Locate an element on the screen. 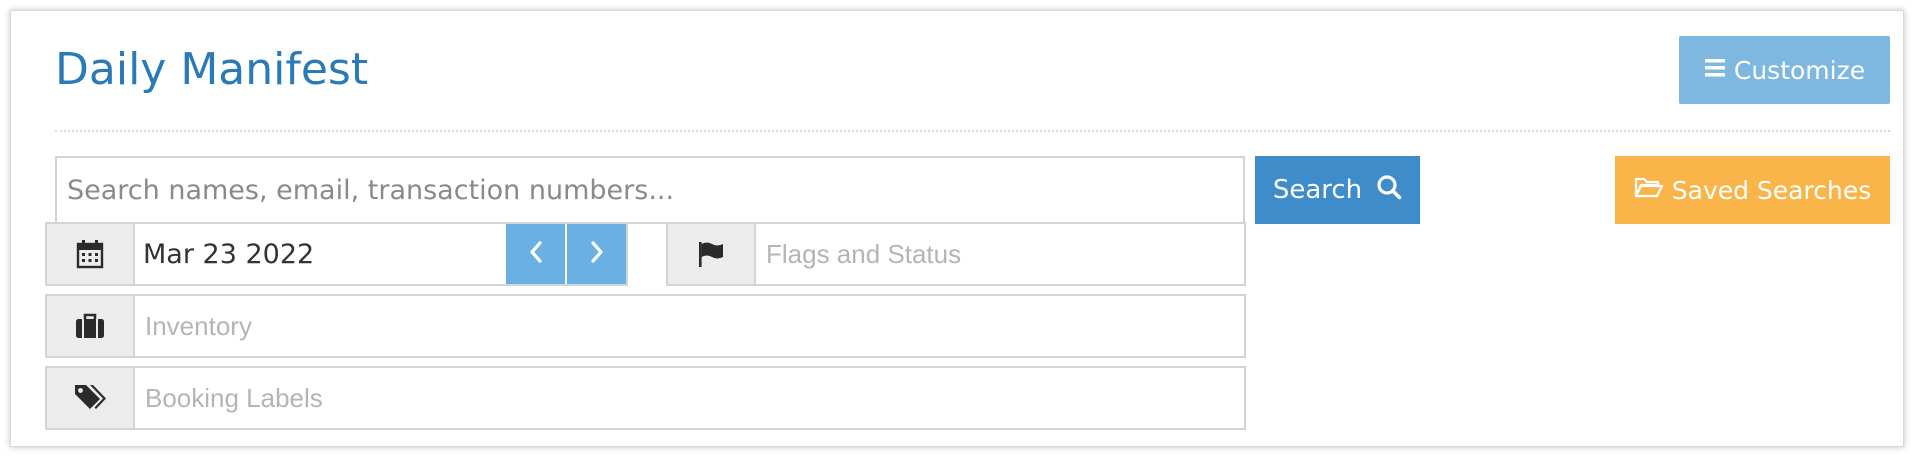 This screenshot has height=458, width=1916. saved-searches-label: Saved Searches is located at coordinates (1771, 190).